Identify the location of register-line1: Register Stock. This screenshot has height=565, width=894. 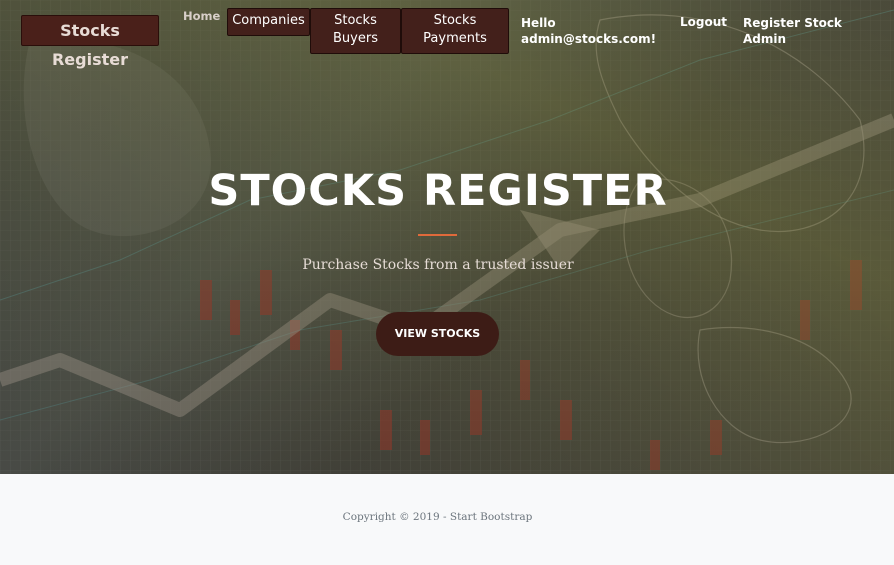
(792, 23).